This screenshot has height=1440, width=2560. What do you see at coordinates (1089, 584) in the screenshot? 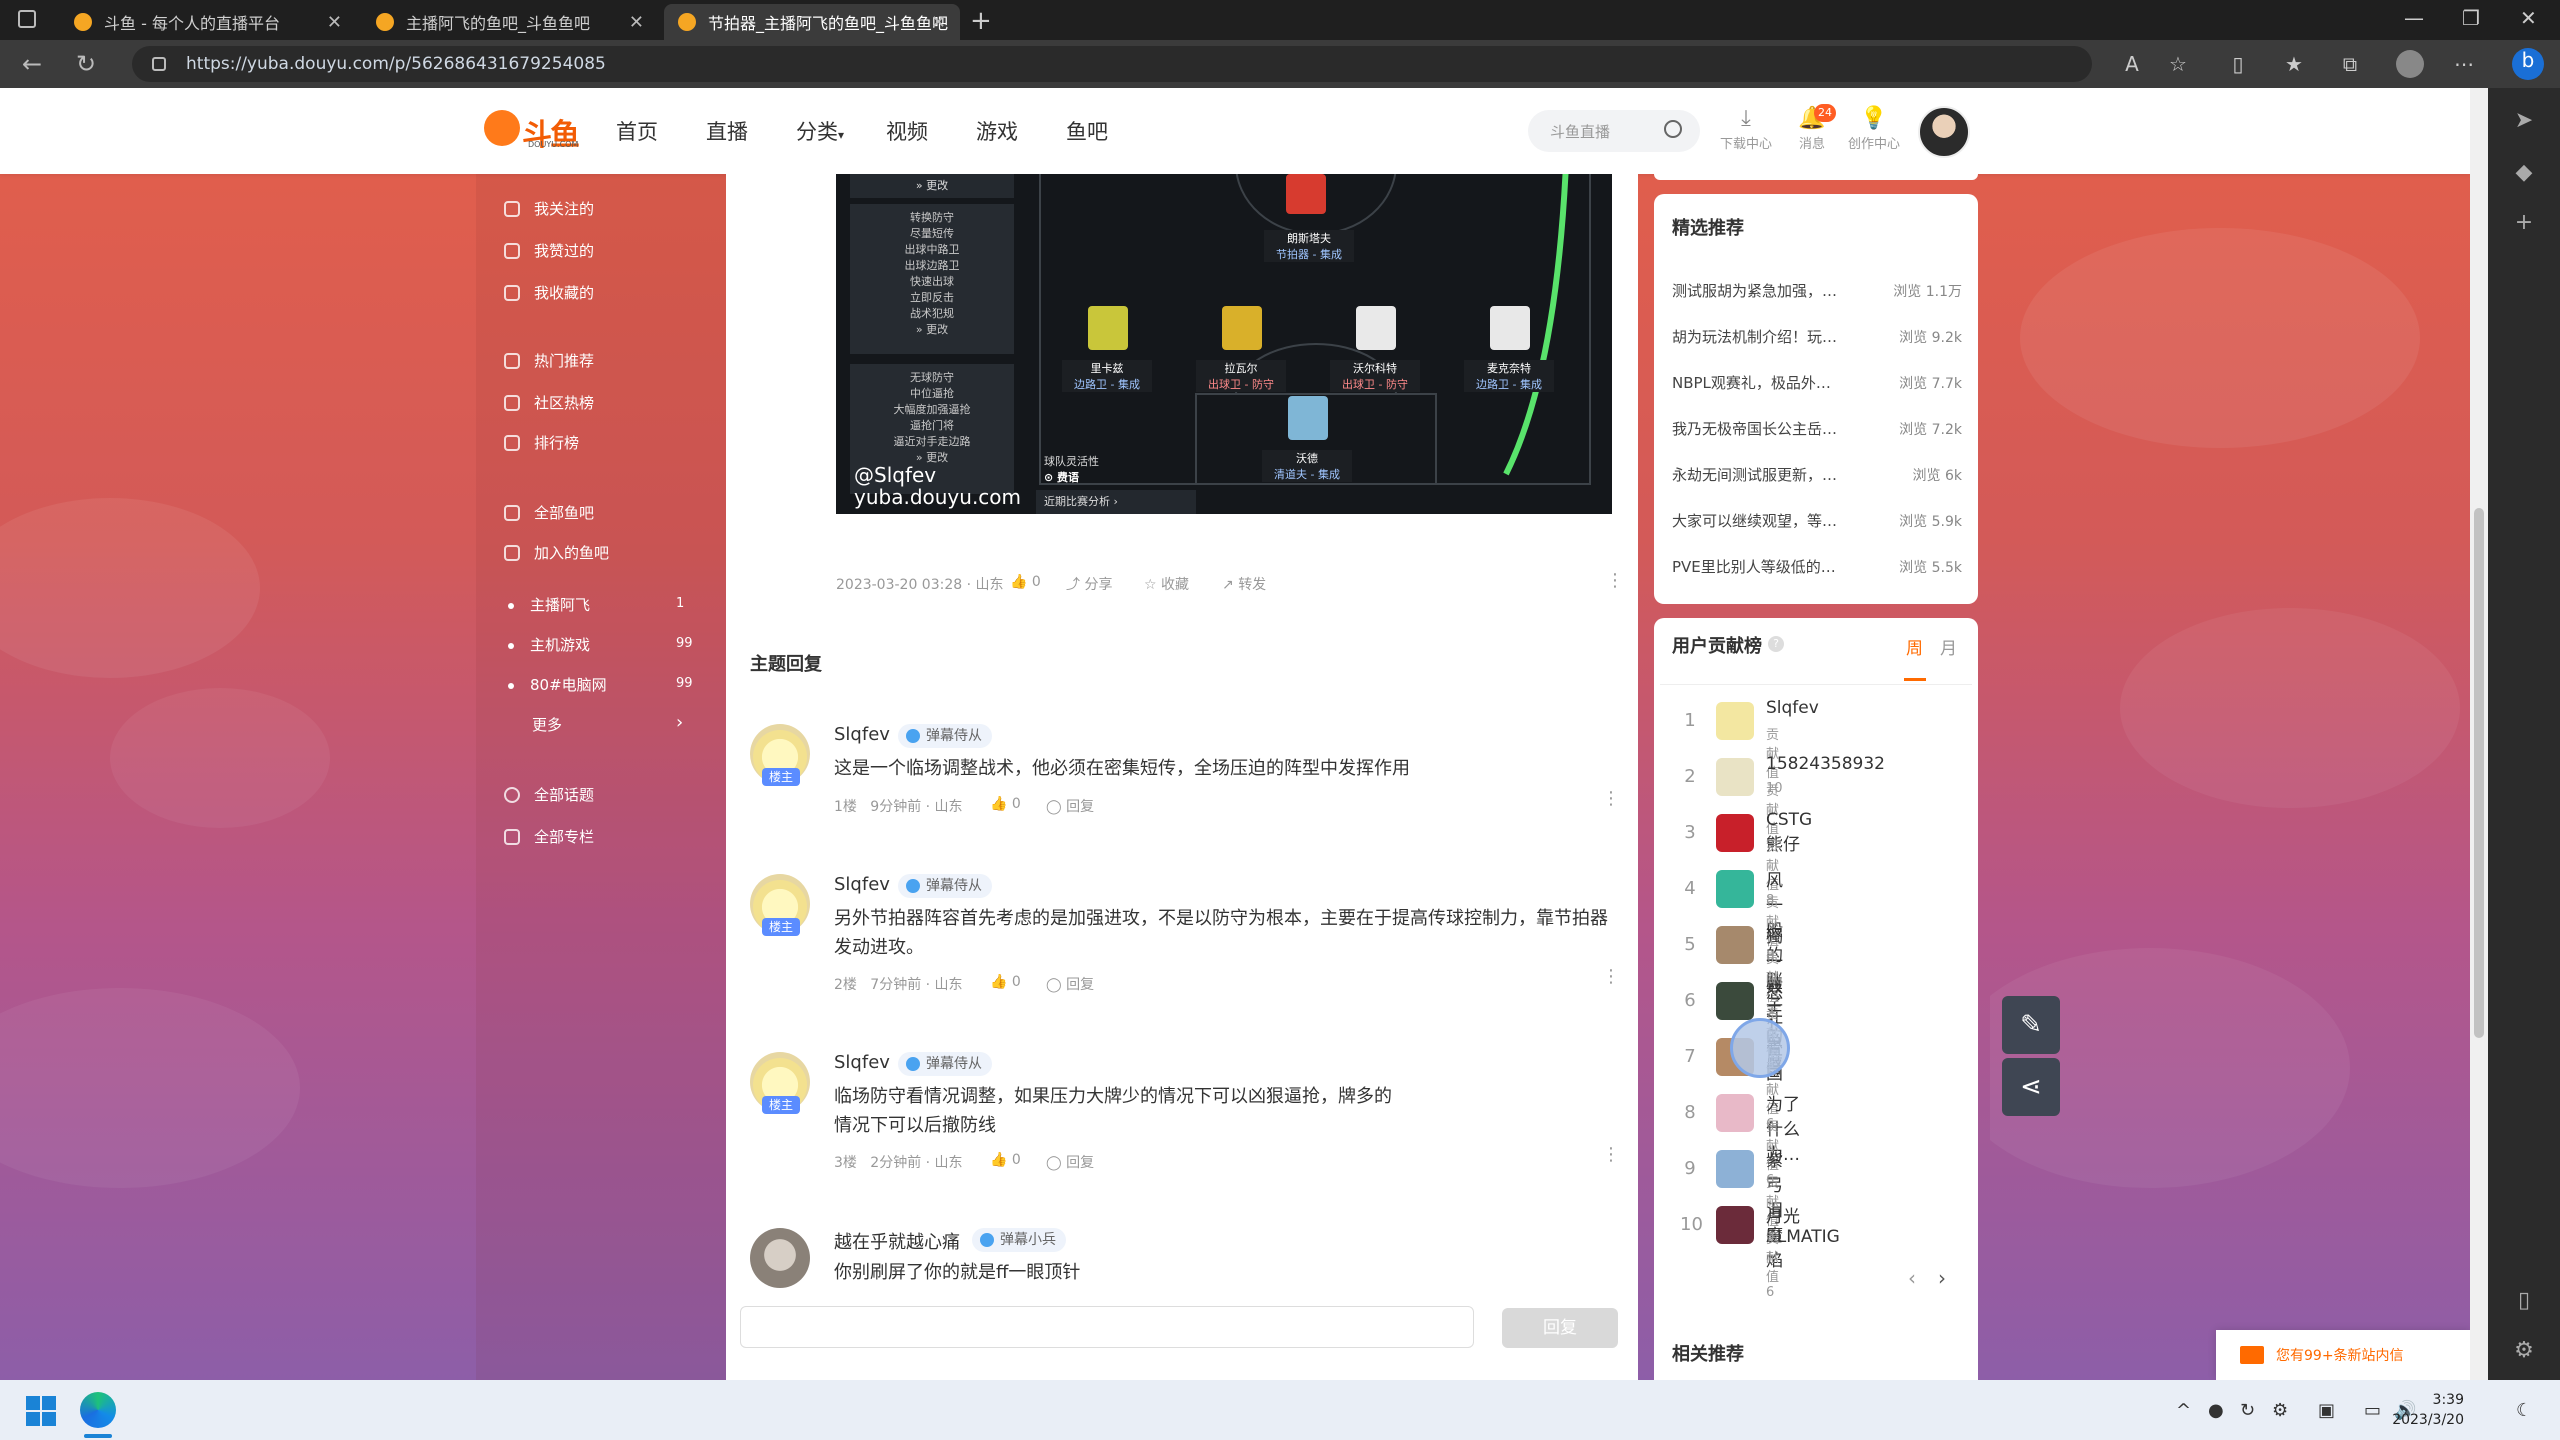
I see `post-share-button: ⤴ 分享` at bounding box center [1089, 584].